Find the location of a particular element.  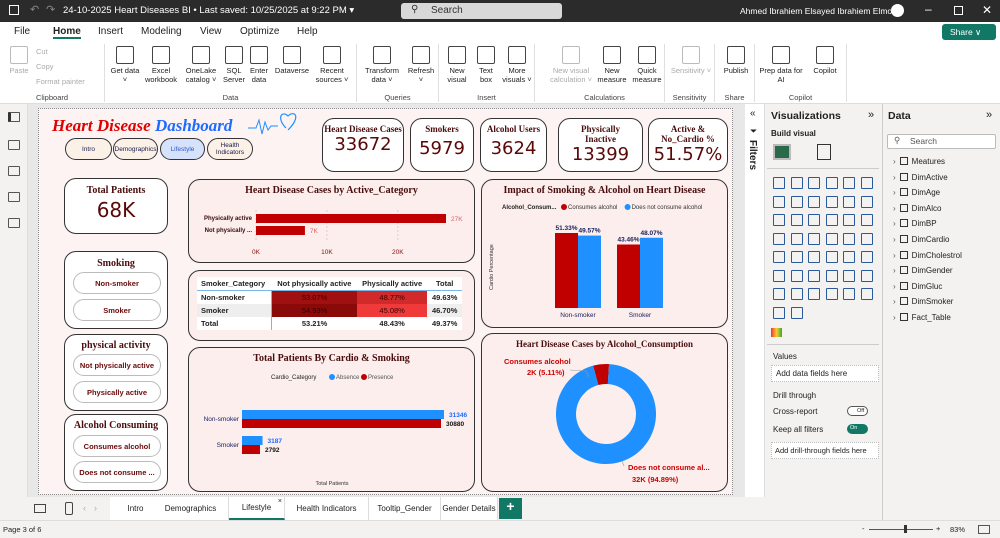

menu-insert: Insert is located at coordinates (110, 31).